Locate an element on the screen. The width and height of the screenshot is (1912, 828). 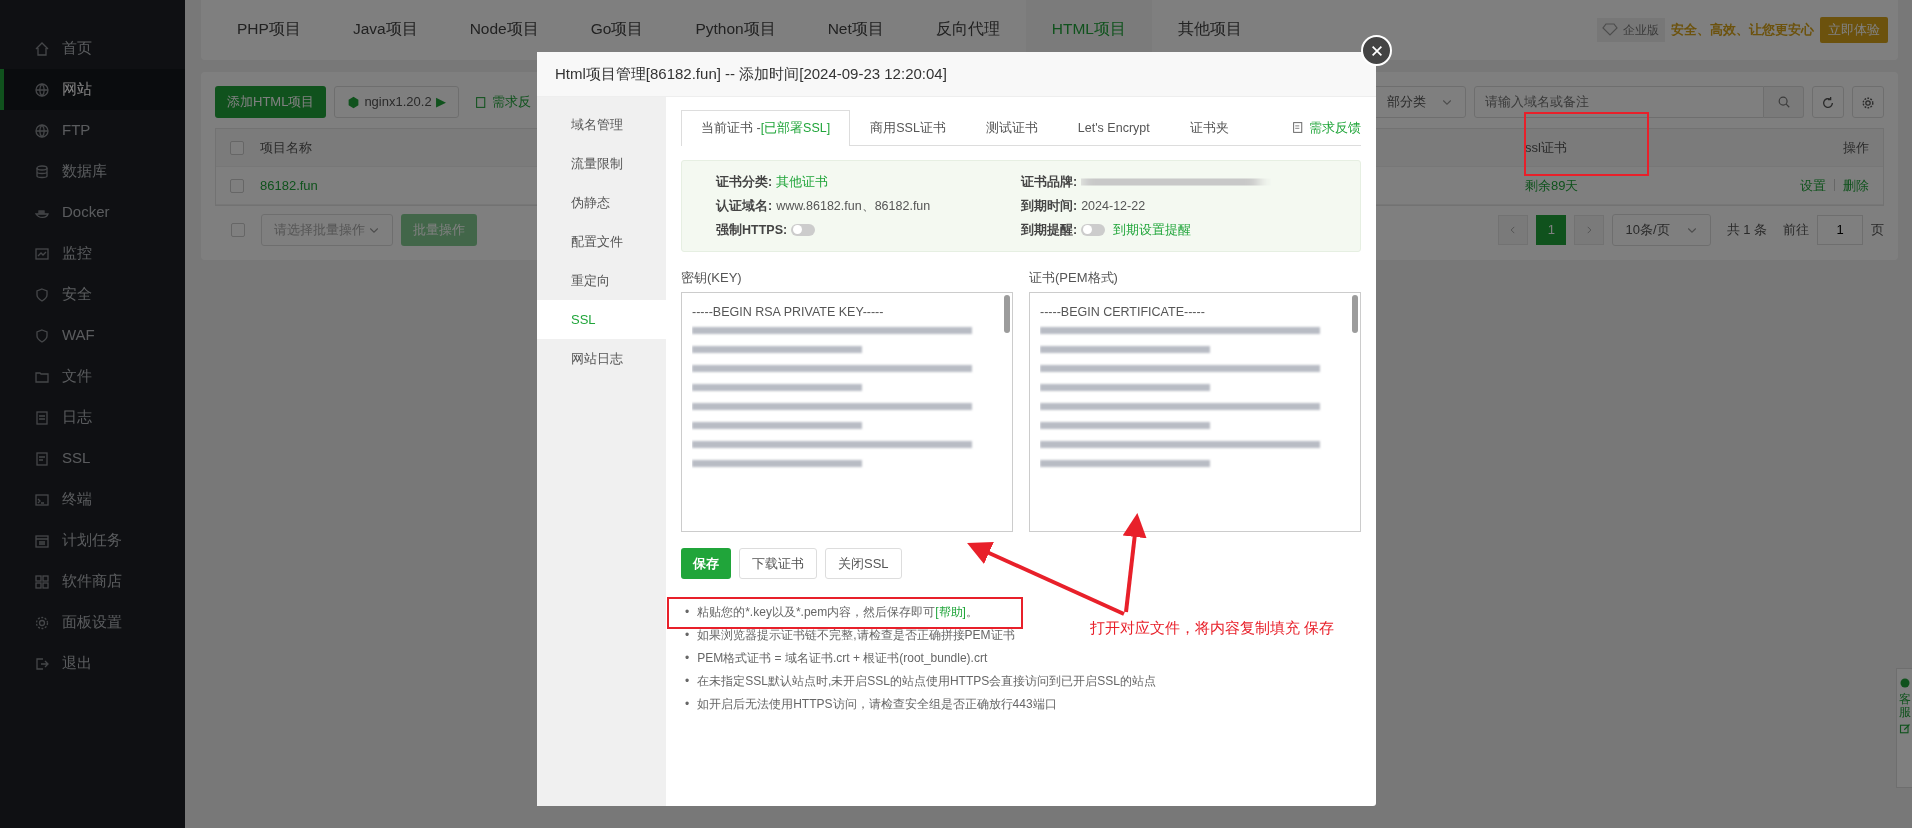
action-button: 下载证书 is located at coordinates (778, 563).